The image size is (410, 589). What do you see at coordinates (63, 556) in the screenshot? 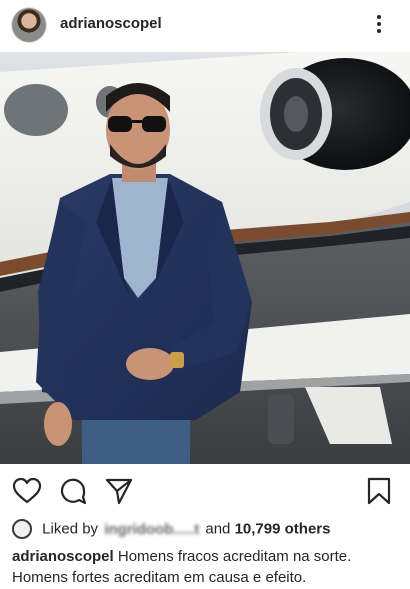
I see `caption-username: adrianoscopel` at bounding box center [63, 556].